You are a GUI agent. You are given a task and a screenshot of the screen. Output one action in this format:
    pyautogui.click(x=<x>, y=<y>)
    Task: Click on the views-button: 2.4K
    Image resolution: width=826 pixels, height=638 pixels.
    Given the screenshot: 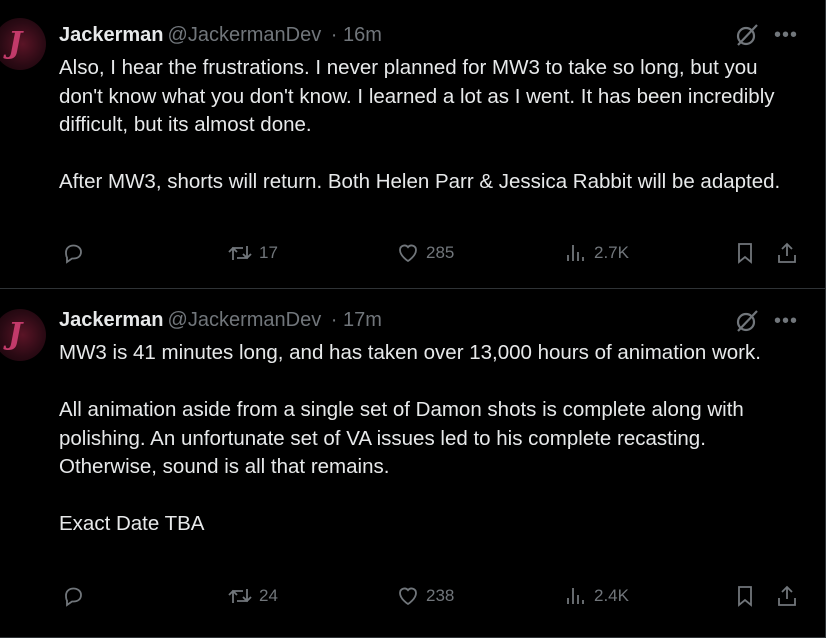 What is the action you would take?
    pyautogui.click(x=596, y=596)
    